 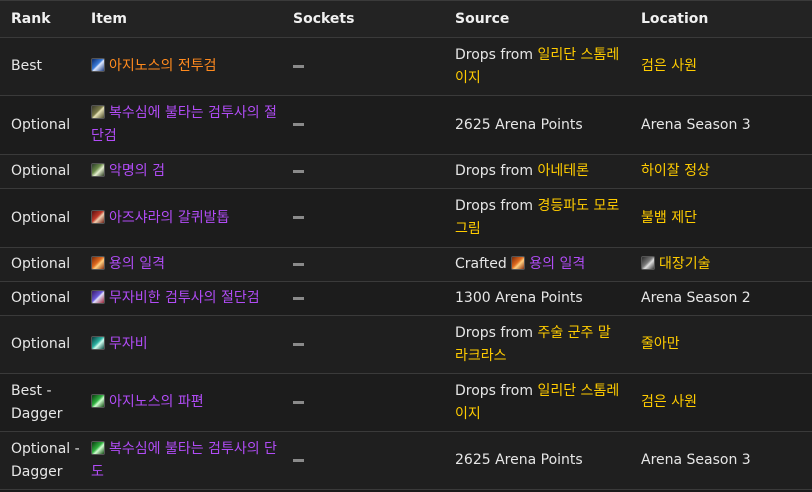 I want to click on item-link: 용의 일격, so click(x=137, y=264).